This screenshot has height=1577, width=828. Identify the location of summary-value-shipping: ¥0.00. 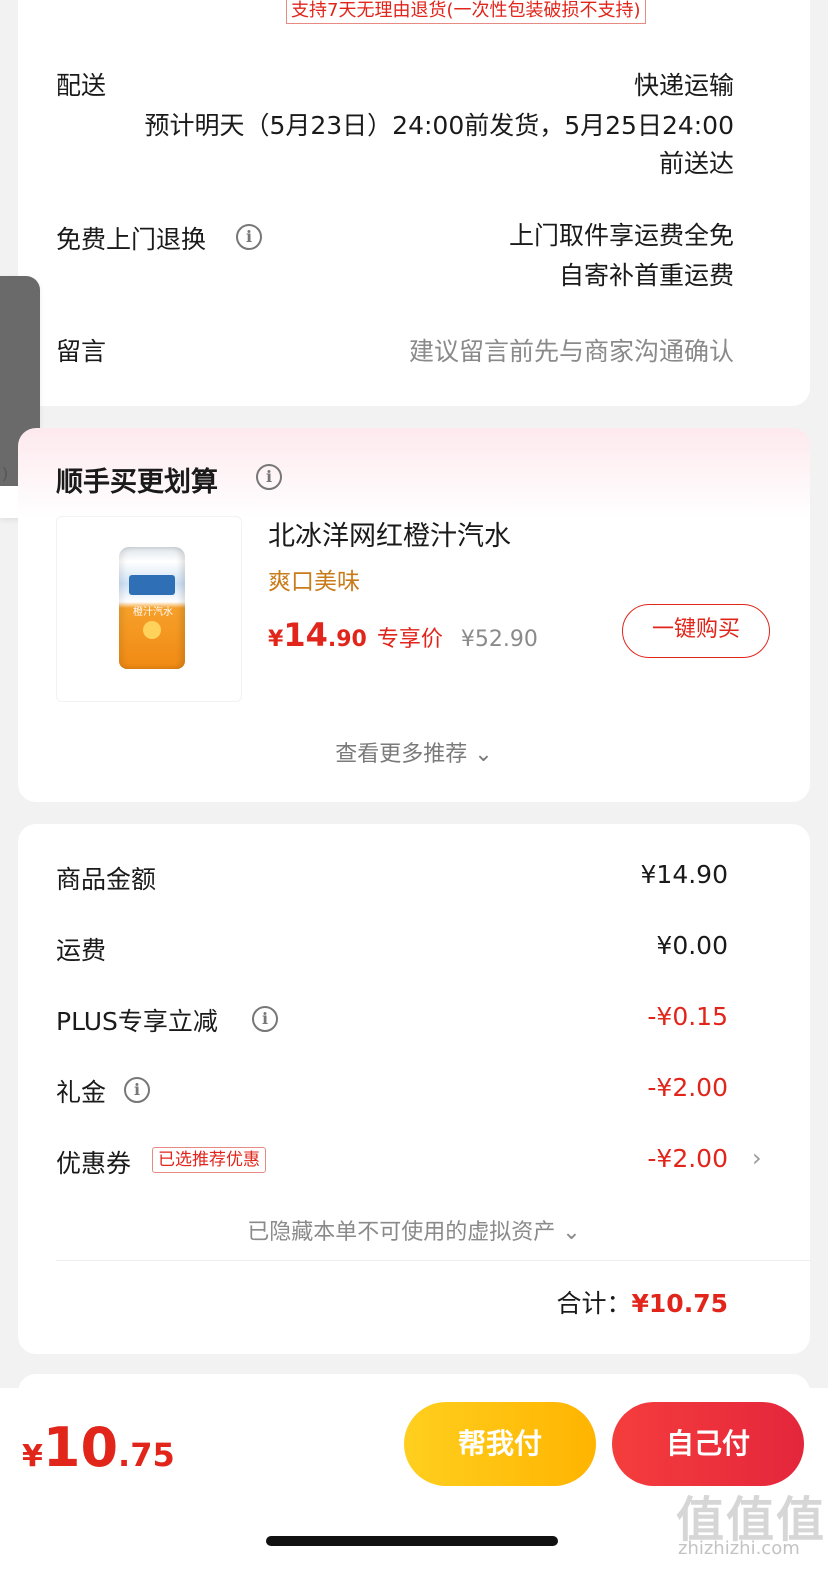
(692, 945).